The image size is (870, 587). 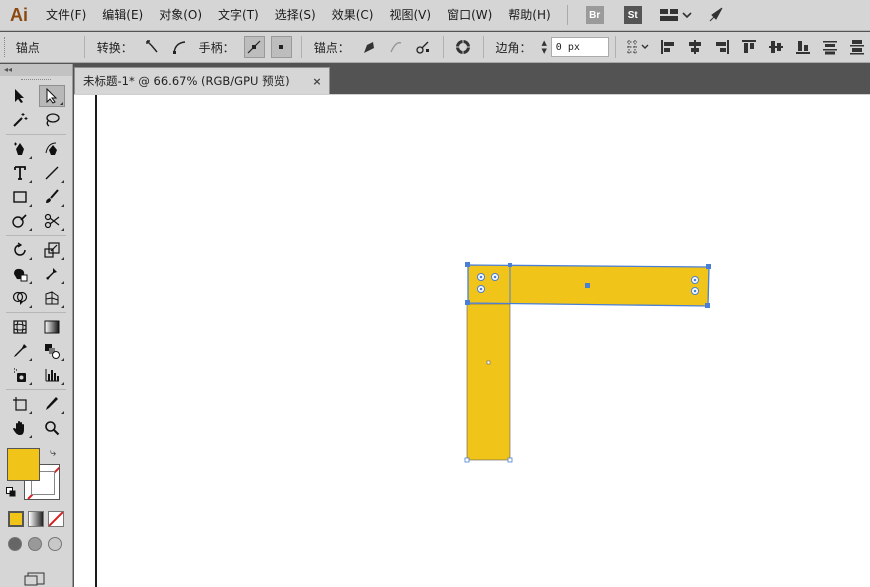 I want to click on eyedropper-tool-icon, so click(x=20, y=351).